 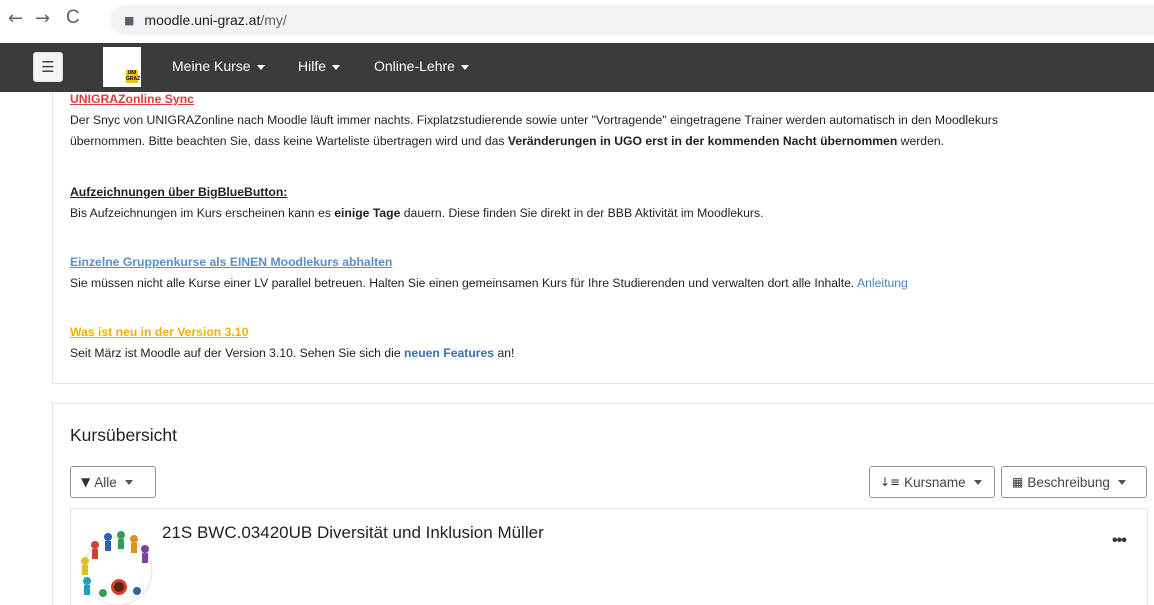 What do you see at coordinates (105, 482) in the screenshot?
I see `filter-label: Alle` at bounding box center [105, 482].